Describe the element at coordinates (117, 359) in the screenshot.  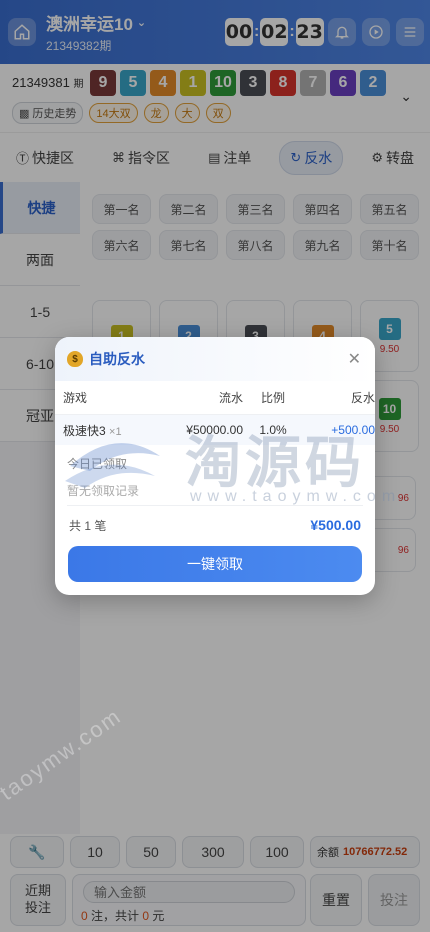
I see `dialog-title: 自助反水` at that location.